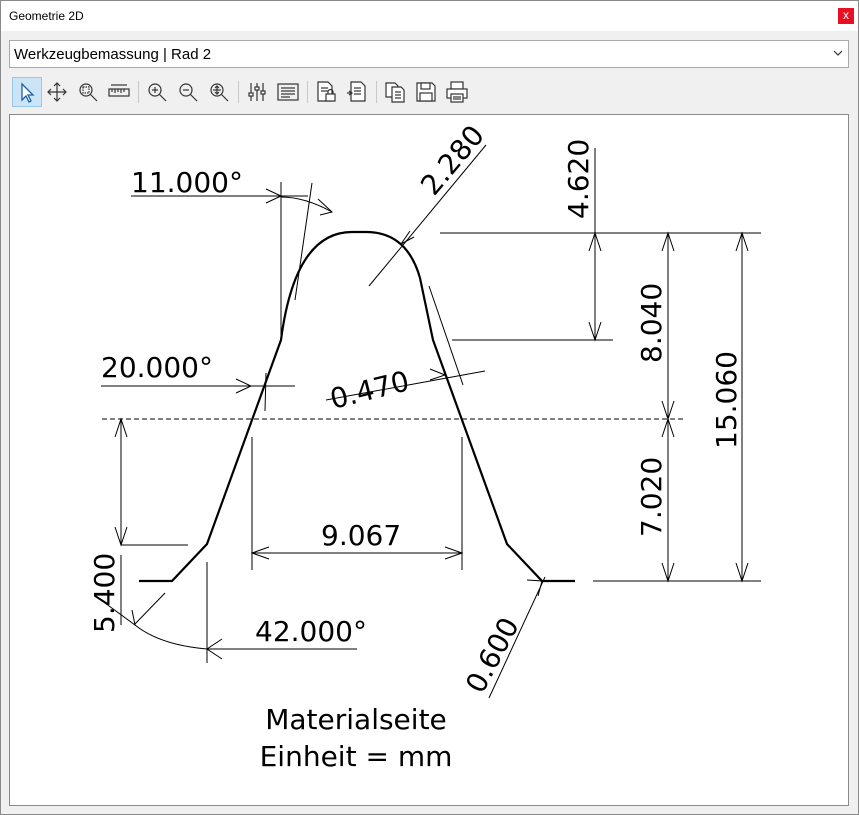 This screenshot has height=815, width=859. I want to click on copy-icon, so click(395, 92).